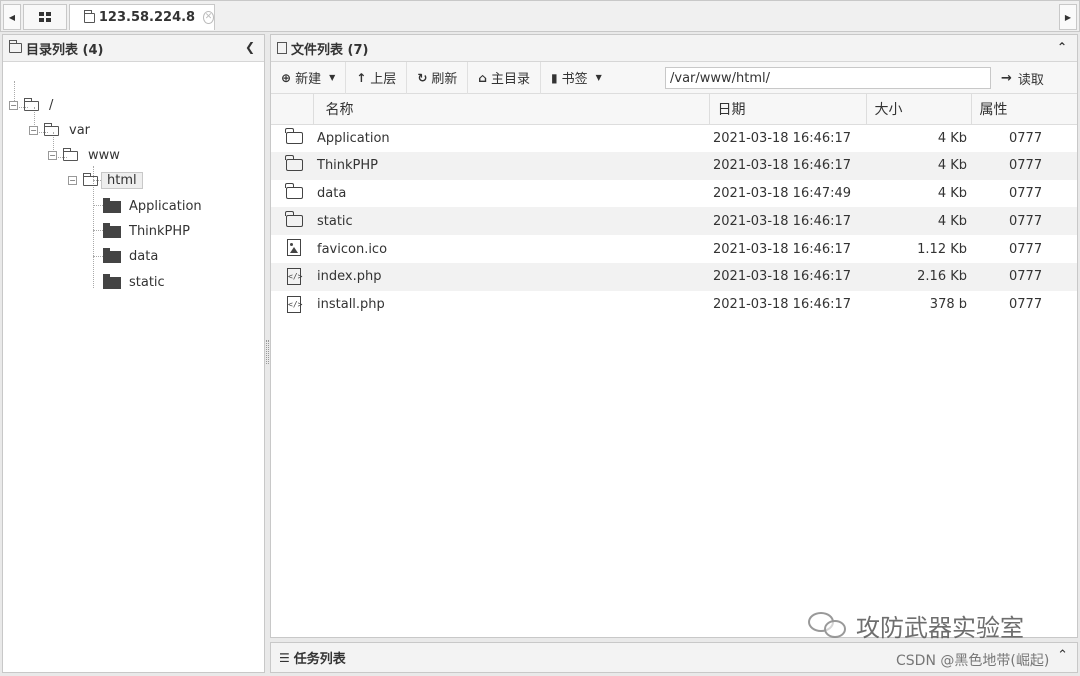  What do you see at coordinates (267, 352) in the screenshot?
I see `panel-splitter` at bounding box center [267, 352].